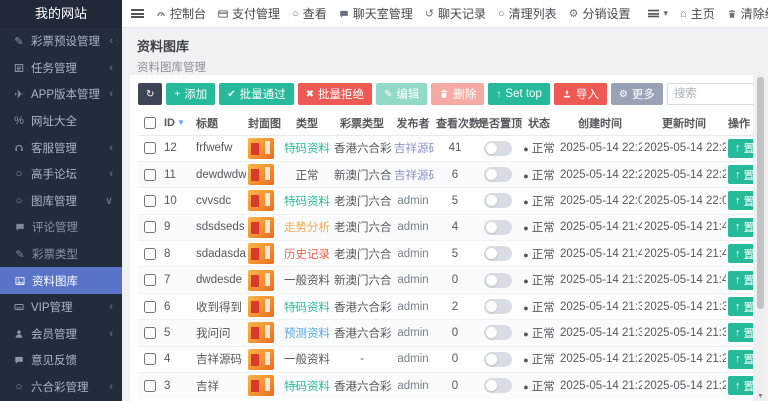 Image resolution: width=768 pixels, height=401 pixels. What do you see at coordinates (455, 13) in the screenshot?
I see `nav-chat-history: ↺ 聊天记录` at bounding box center [455, 13].